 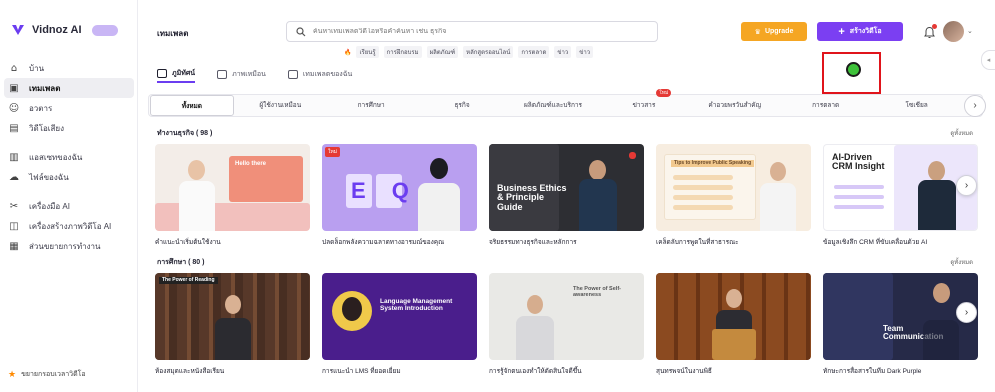 I want to click on slide-heading: Hello there, so click(x=251, y=164).